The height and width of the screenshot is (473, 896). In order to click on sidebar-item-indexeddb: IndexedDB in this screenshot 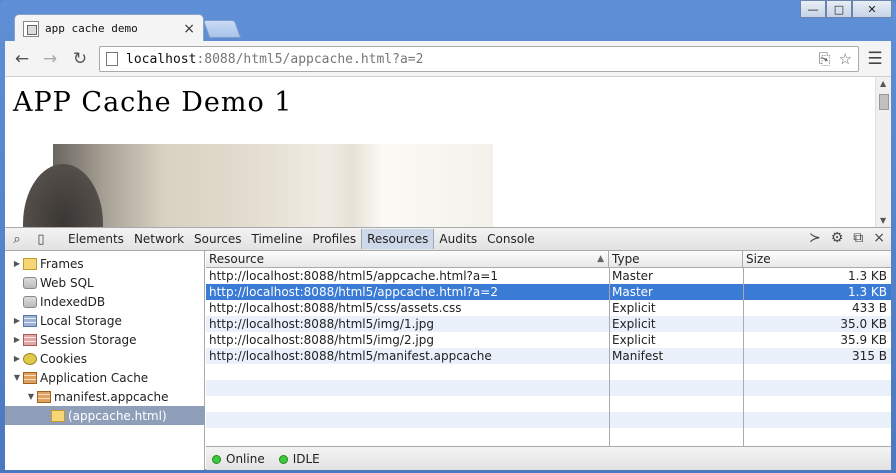, I will do `click(105, 301)`.